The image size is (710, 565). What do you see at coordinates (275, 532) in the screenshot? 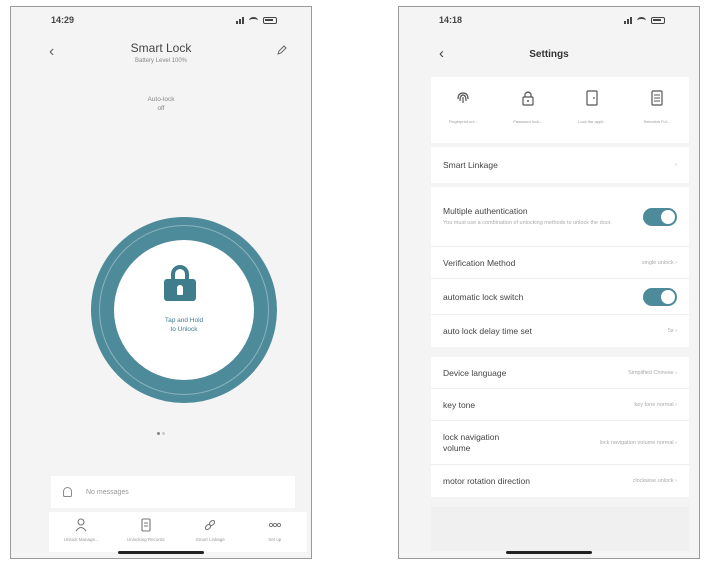
I see `tab-set-up: Set up` at bounding box center [275, 532].